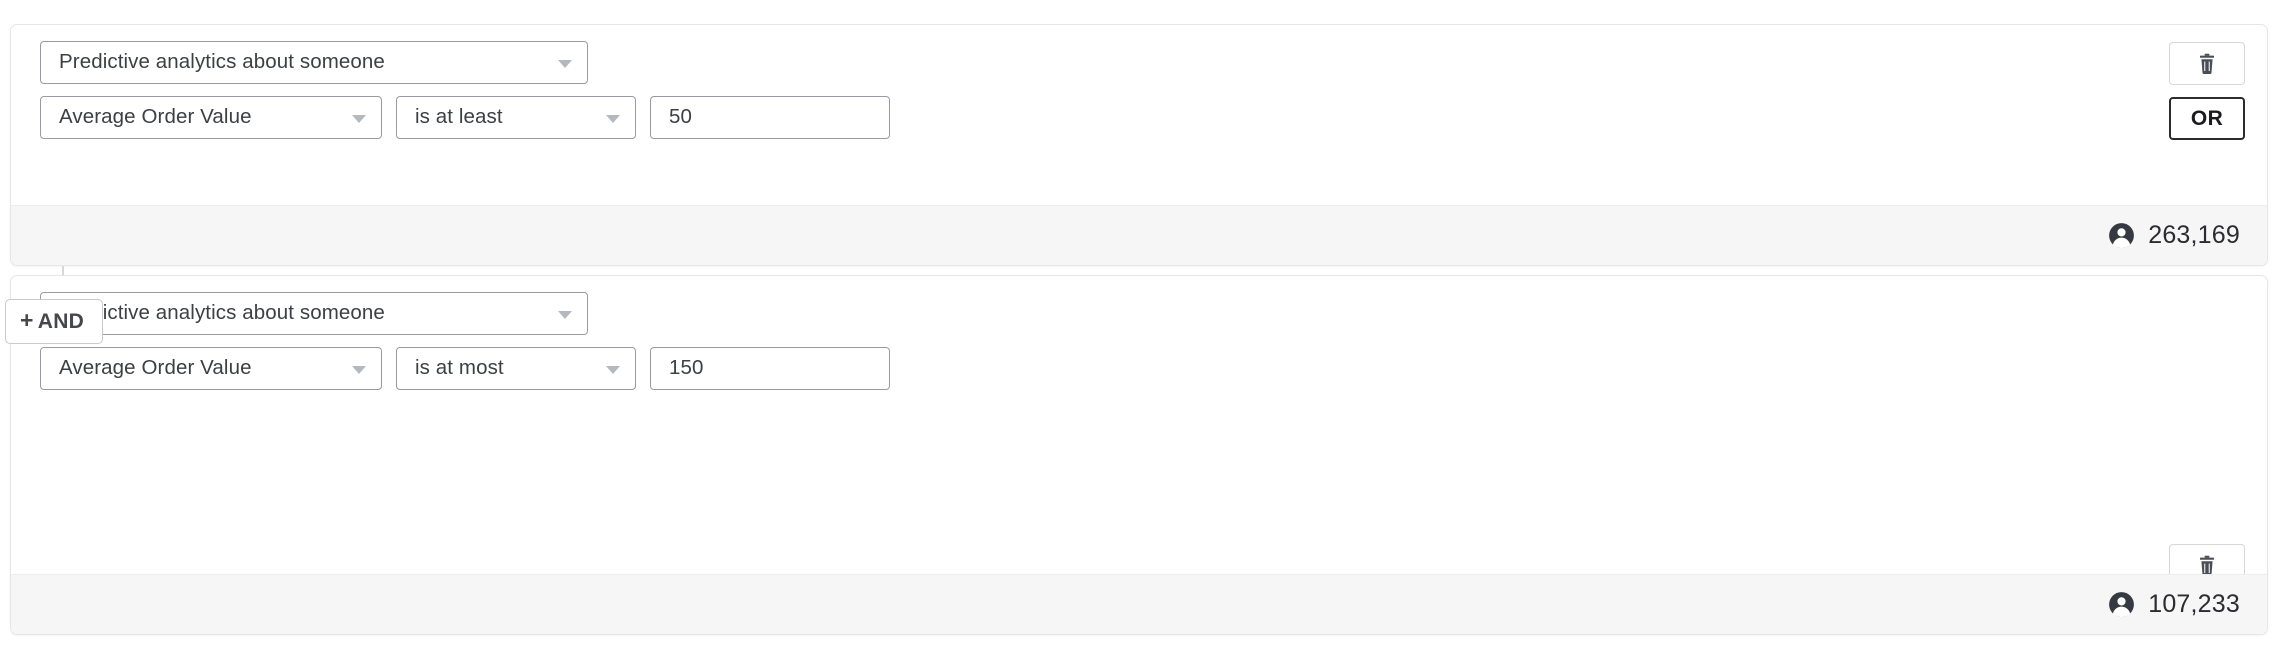 This screenshot has height=650, width=2294. I want to click on plus-icon: +, so click(27, 320).